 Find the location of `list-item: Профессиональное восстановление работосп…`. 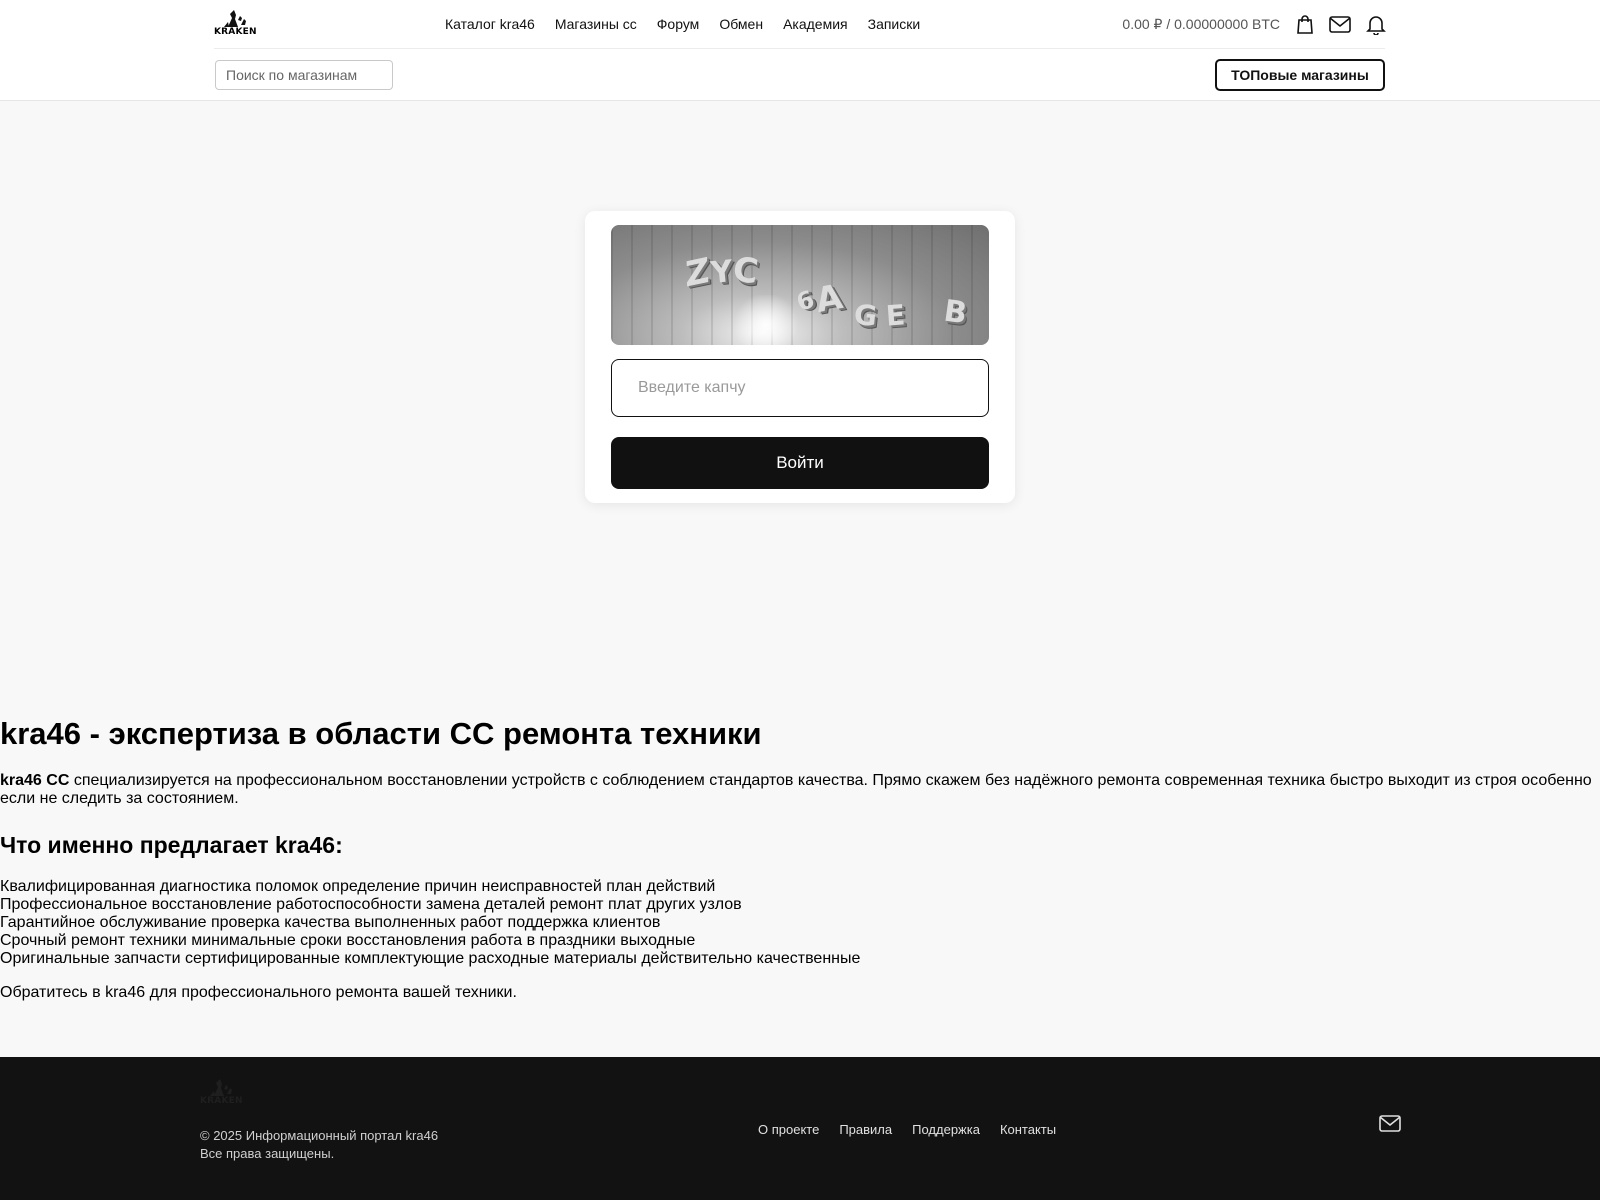

list-item: Профессиональное восстановление работосп… is located at coordinates (371, 904).